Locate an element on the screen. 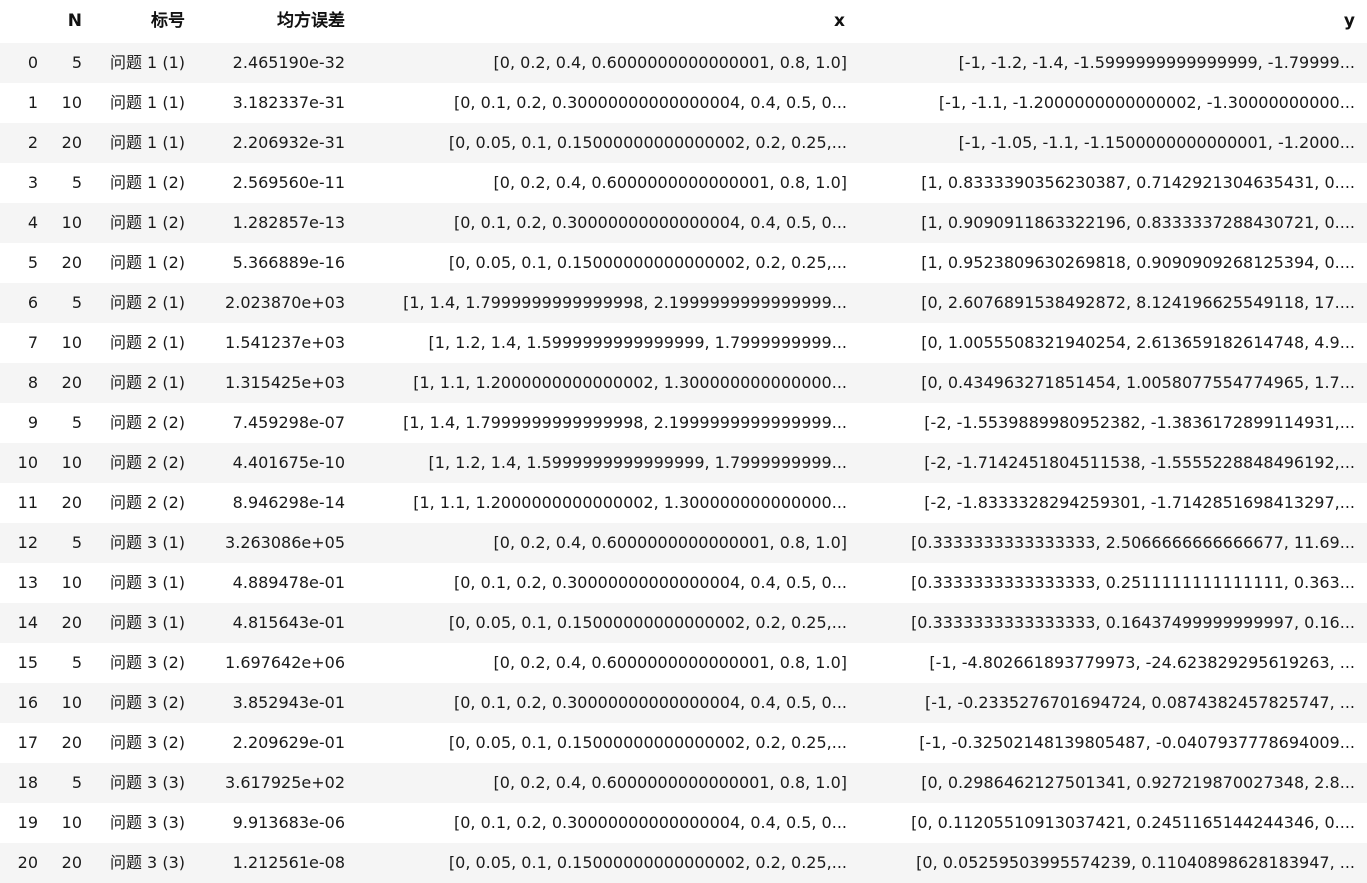  cell-mse: 3.617925e+02 is located at coordinates (285, 782).